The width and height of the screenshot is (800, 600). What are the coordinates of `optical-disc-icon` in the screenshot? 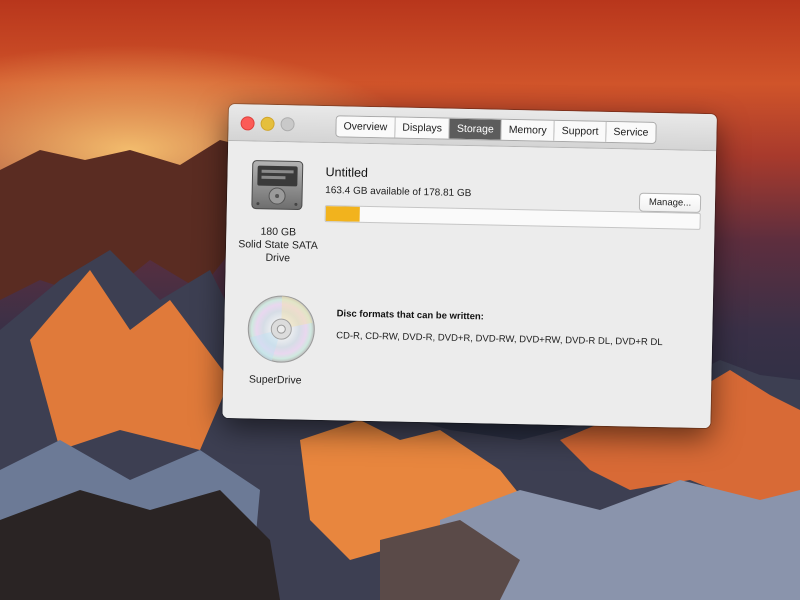 It's located at (281, 329).